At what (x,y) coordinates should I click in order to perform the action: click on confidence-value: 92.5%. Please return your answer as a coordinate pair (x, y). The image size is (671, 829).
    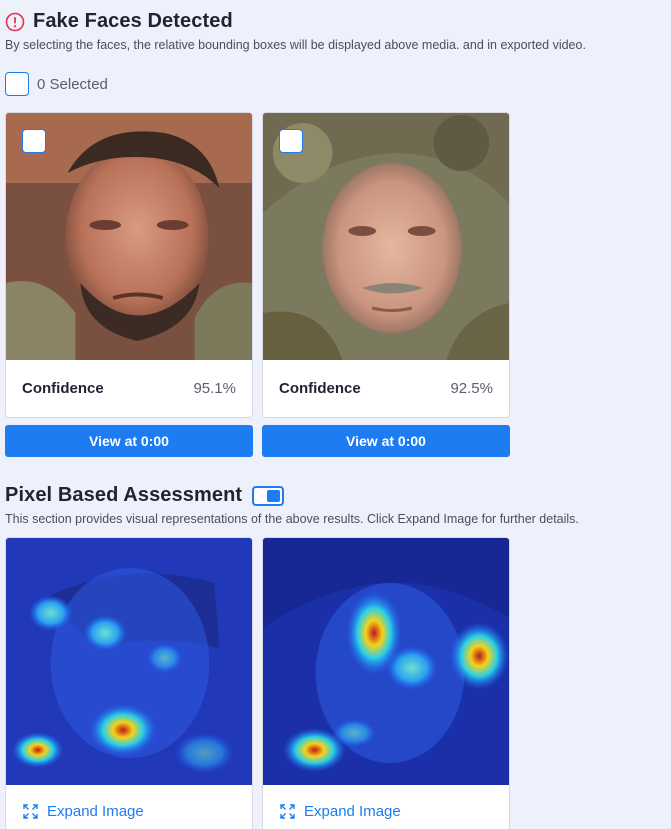
    Looking at the image, I should click on (471, 388).